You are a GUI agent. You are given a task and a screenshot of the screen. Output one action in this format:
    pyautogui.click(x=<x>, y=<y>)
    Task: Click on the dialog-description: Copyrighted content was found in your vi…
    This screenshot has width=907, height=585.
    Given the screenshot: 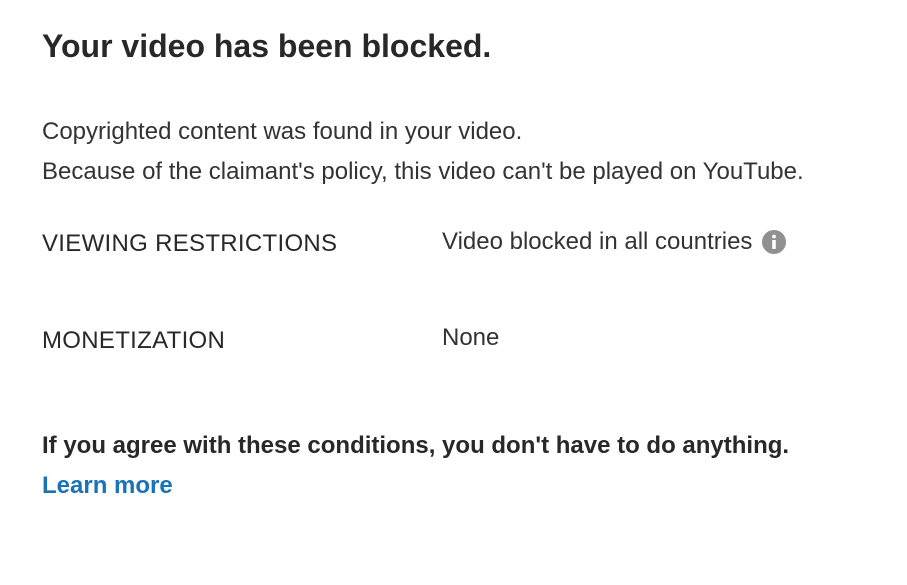 What is the action you would take?
    pyautogui.click(x=423, y=152)
    